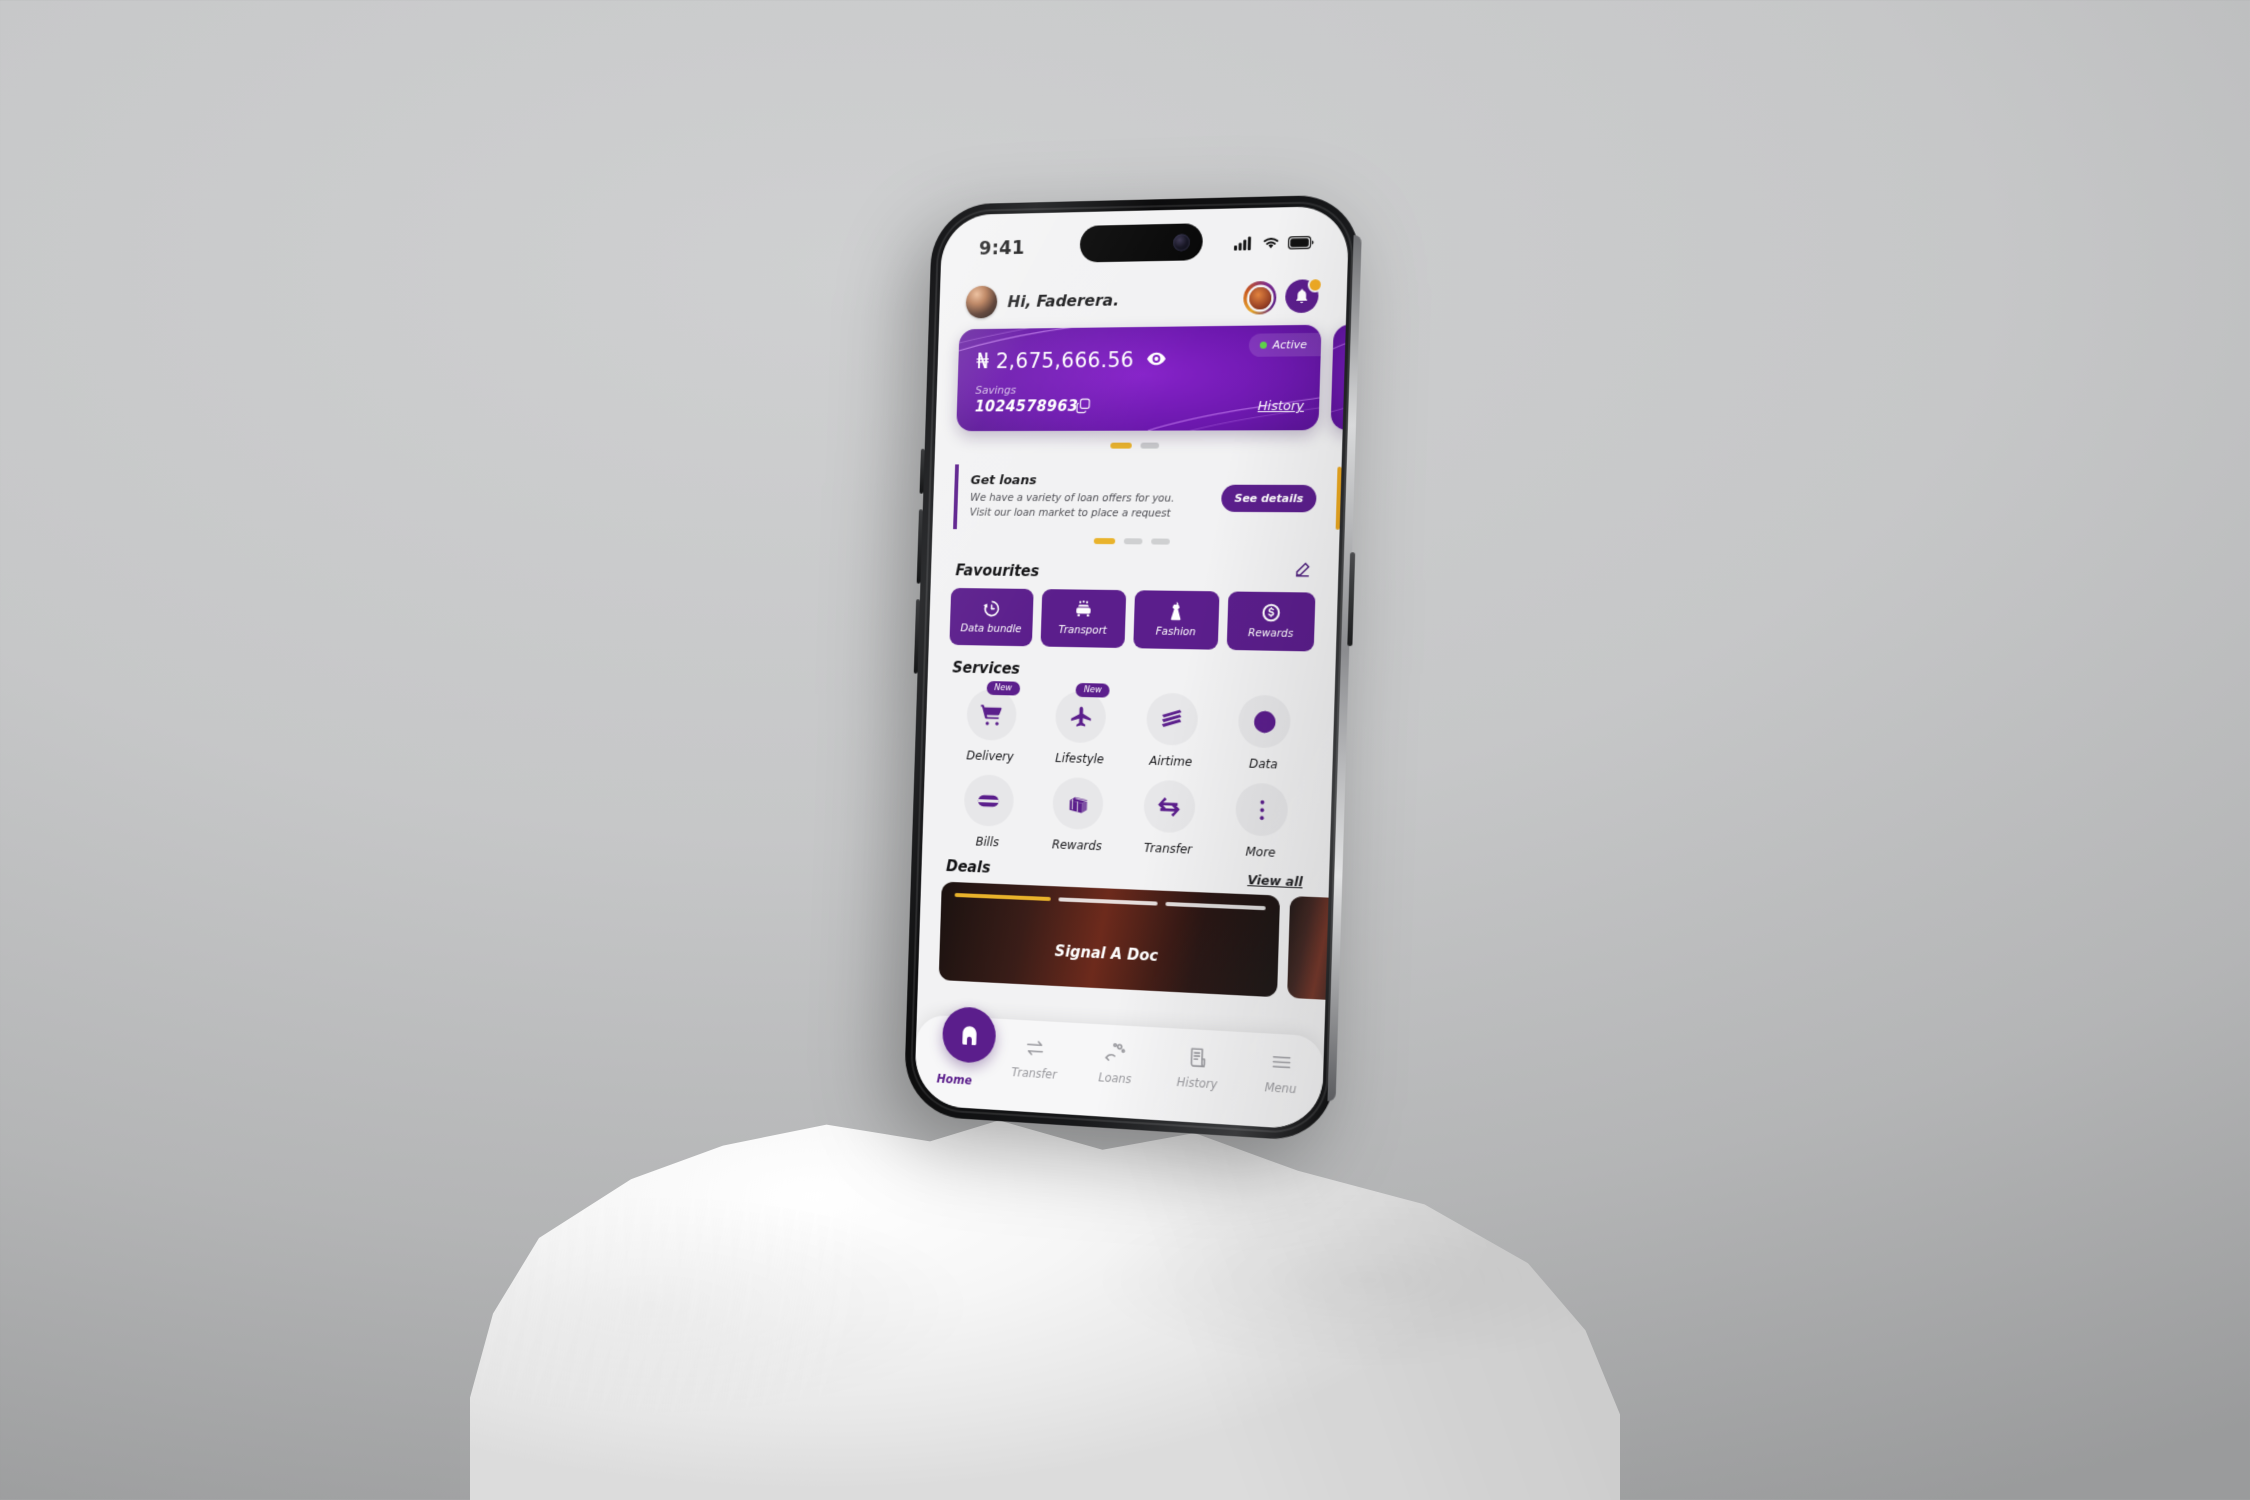  I want to click on history-link: History, so click(1281, 406).